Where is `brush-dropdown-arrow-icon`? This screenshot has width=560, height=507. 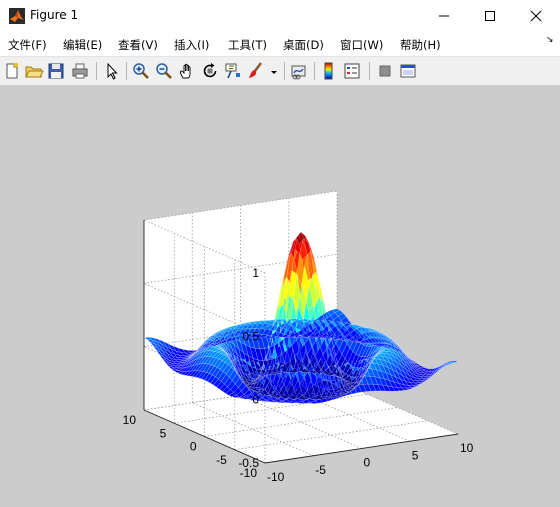
brush-dropdown-arrow-icon is located at coordinates (274, 71).